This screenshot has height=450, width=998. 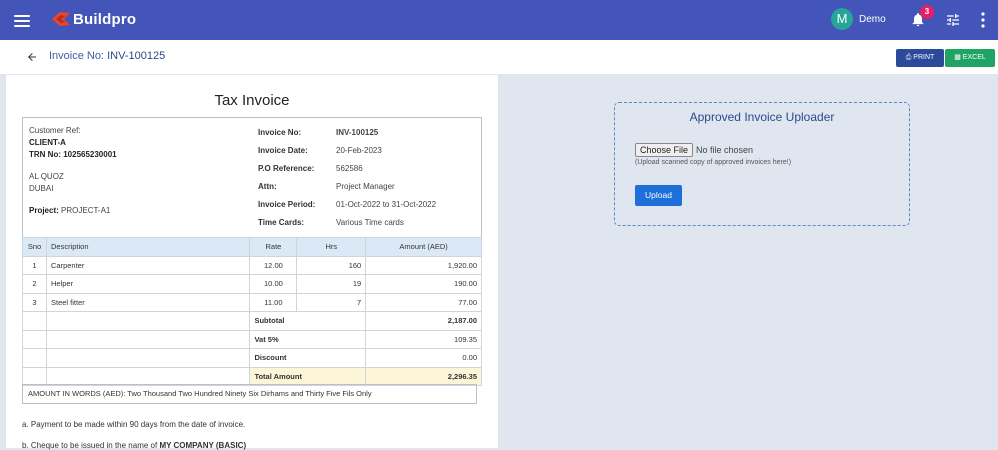 What do you see at coordinates (148, 247) in the screenshot?
I see `col-description: Description` at bounding box center [148, 247].